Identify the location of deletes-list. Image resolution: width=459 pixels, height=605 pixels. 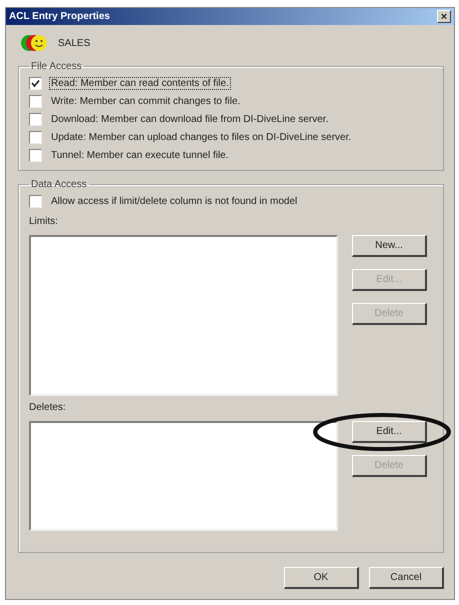
(183, 476).